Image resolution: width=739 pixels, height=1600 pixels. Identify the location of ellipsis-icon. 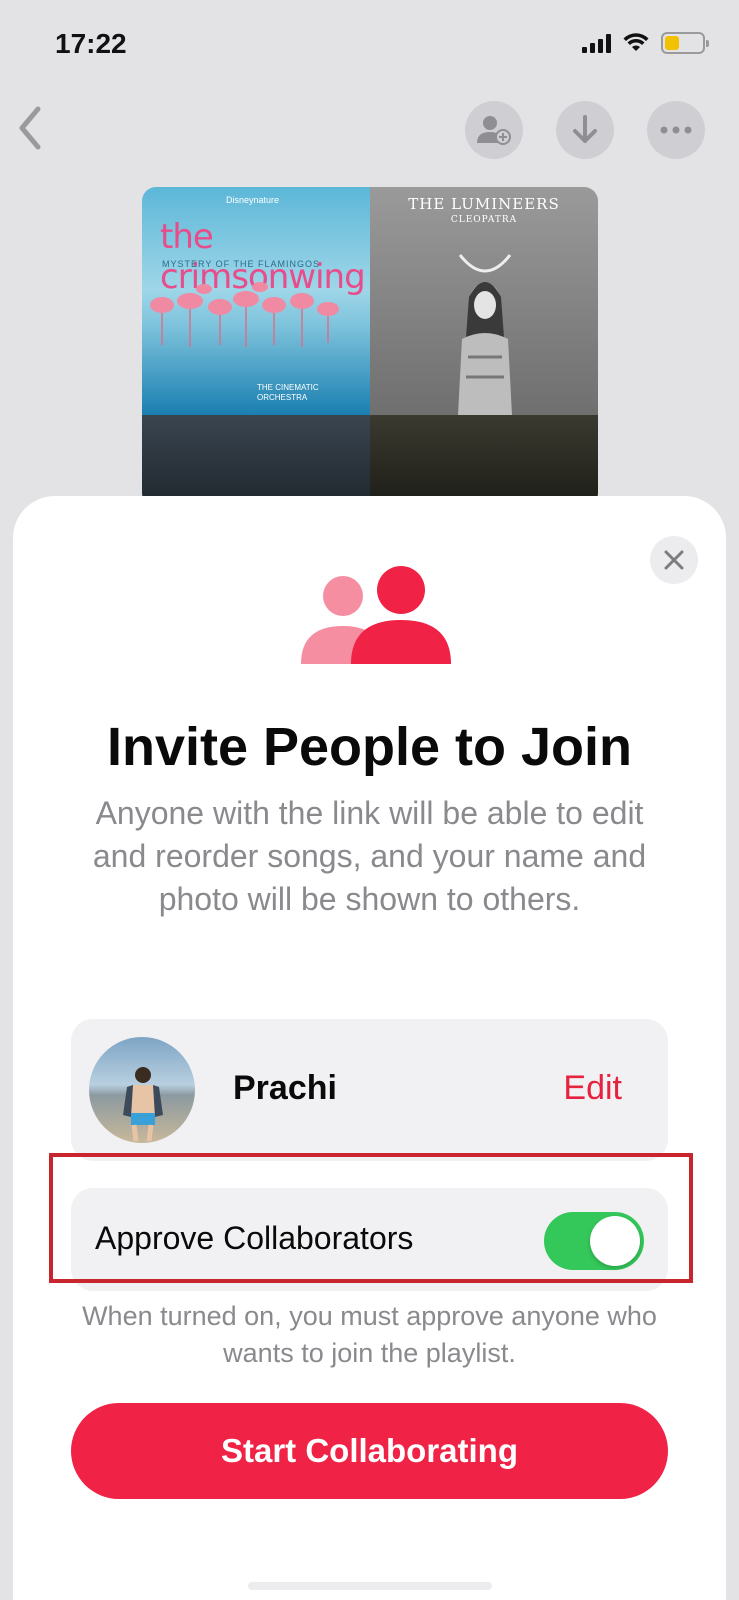
(676, 130).